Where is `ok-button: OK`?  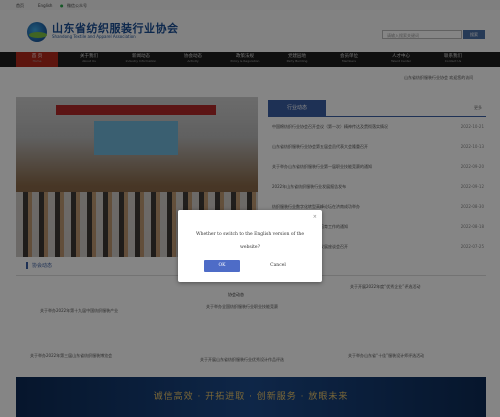 ok-button: OK is located at coordinates (222, 266).